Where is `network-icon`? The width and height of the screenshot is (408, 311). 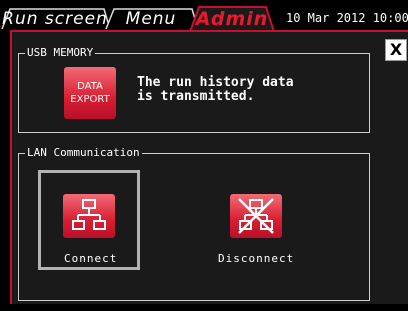 network-icon is located at coordinates (89, 214).